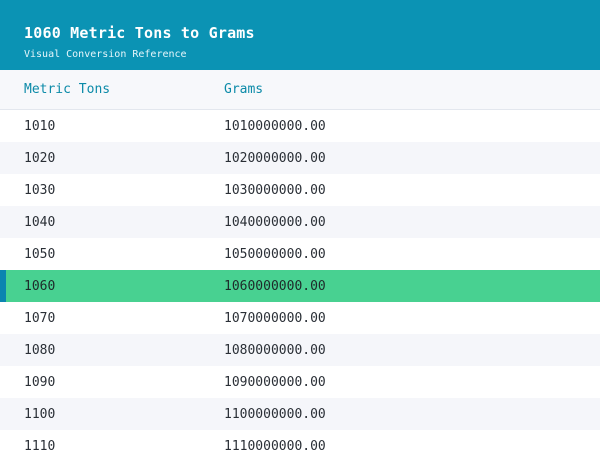 The image size is (600, 466). What do you see at coordinates (40, 158) in the screenshot?
I see `cell-metric-tons: 1020` at bounding box center [40, 158].